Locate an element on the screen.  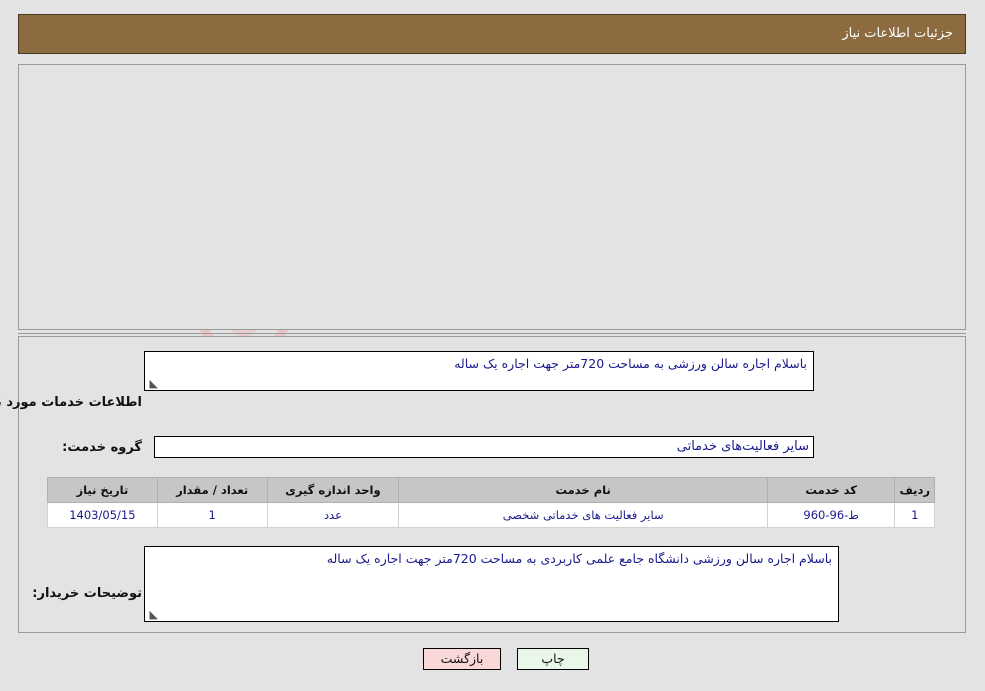
divider-top is located at coordinates (493, 333).